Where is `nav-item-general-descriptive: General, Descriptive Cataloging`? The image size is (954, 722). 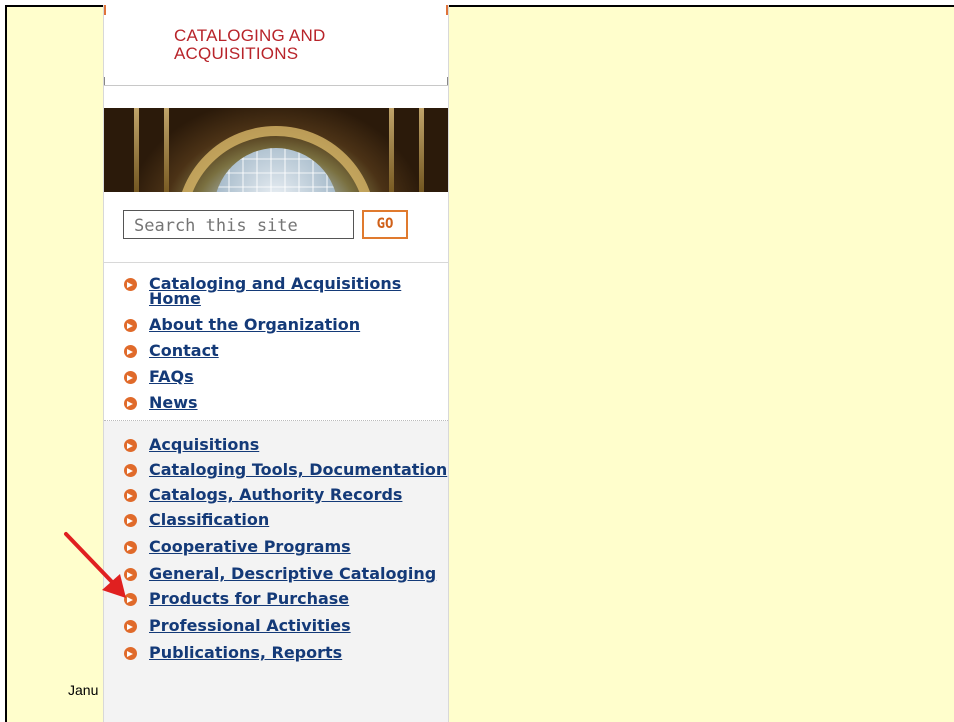
nav-item-general-descriptive: General, Descriptive Cataloging is located at coordinates (276, 573).